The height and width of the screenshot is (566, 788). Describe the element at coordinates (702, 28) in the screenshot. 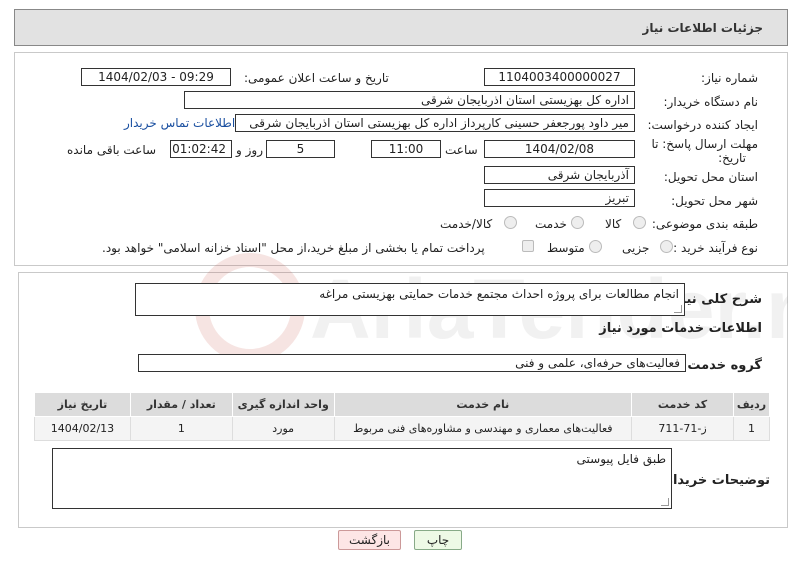

I see `page-title: جزئیات اطلاعات نیاز` at that location.